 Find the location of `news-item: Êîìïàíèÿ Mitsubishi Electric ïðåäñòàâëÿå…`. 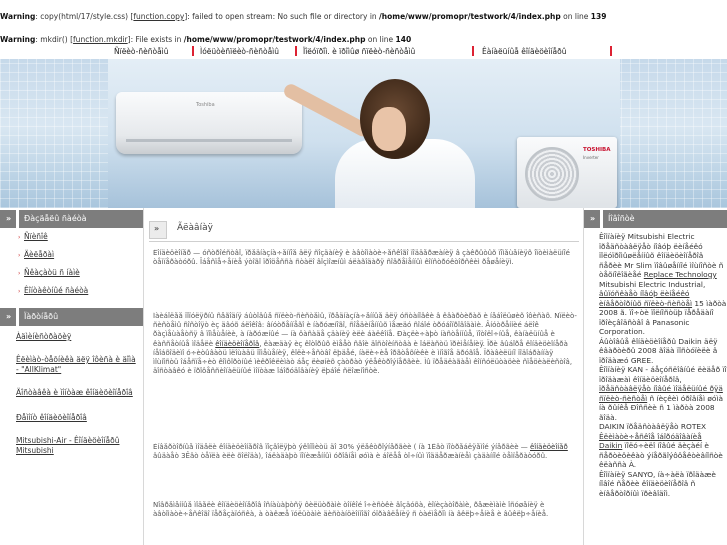

news-item: Êîìïàíèÿ Mitsubishi Electric ïðåäñòàâëÿå… is located at coordinates (661, 255).